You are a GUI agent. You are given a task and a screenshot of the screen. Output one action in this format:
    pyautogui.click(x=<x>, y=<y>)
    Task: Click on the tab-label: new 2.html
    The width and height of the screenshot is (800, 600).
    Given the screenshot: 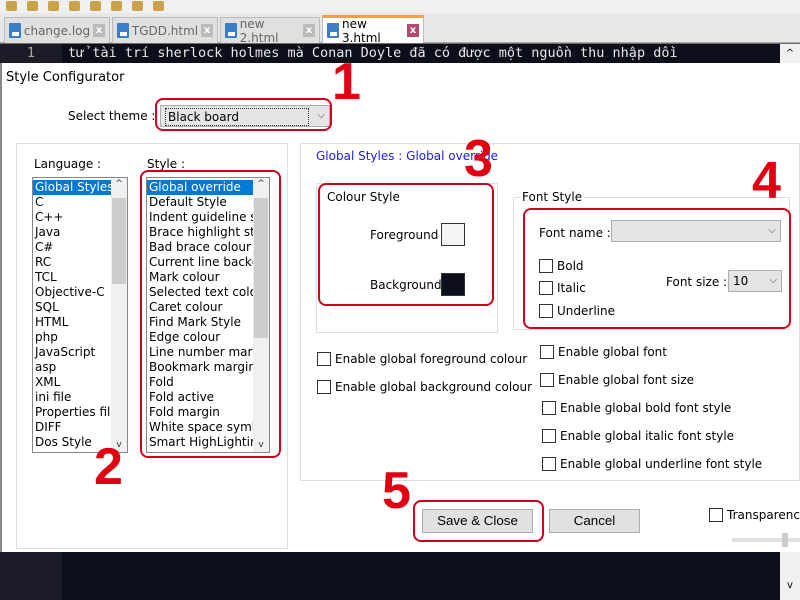 What is the action you would take?
    pyautogui.click(x=259, y=30)
    